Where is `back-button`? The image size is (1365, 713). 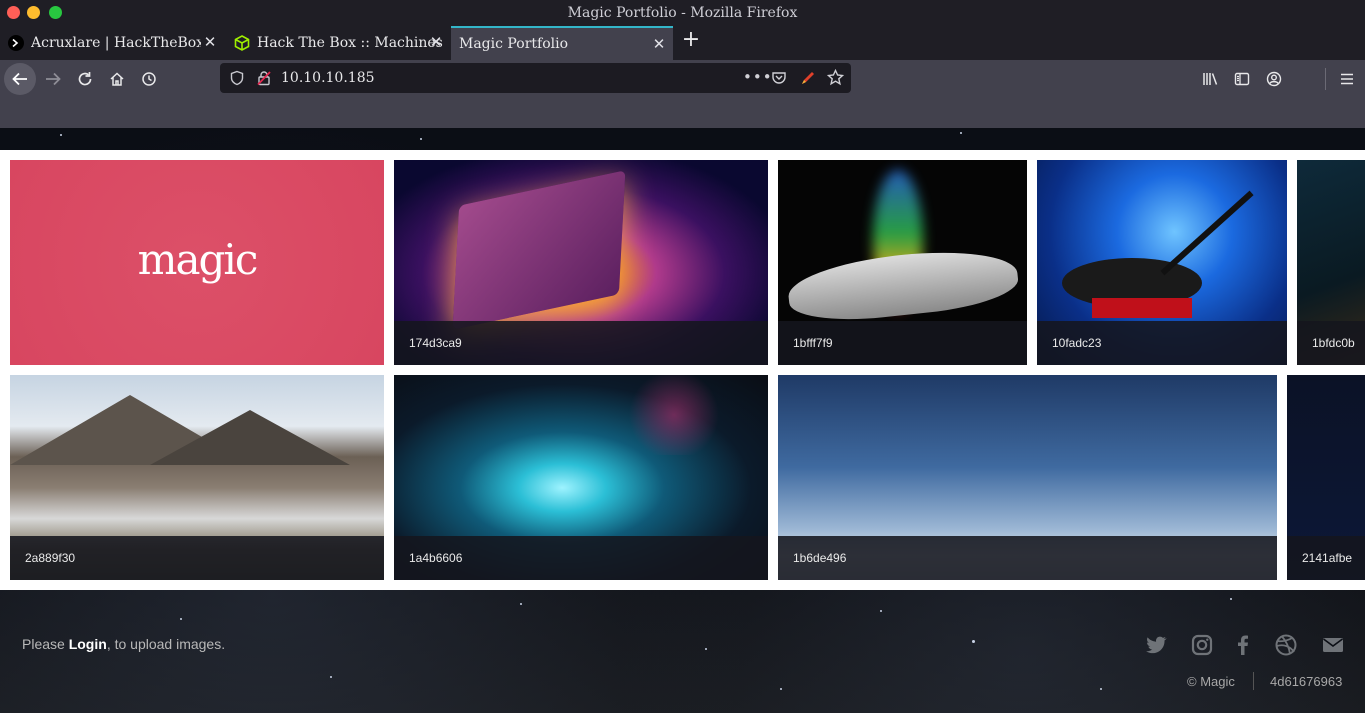
back-button is located at coordinates (20, 79).